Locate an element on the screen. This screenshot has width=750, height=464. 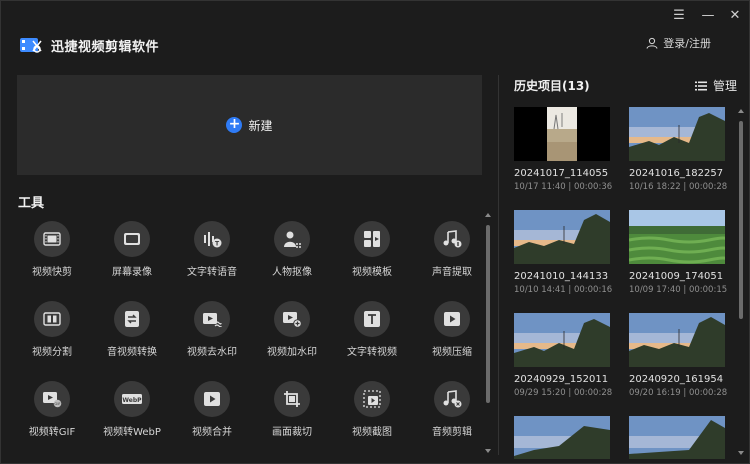
tool-video-merge: 视频合并 is located at coordinates (212, 409).